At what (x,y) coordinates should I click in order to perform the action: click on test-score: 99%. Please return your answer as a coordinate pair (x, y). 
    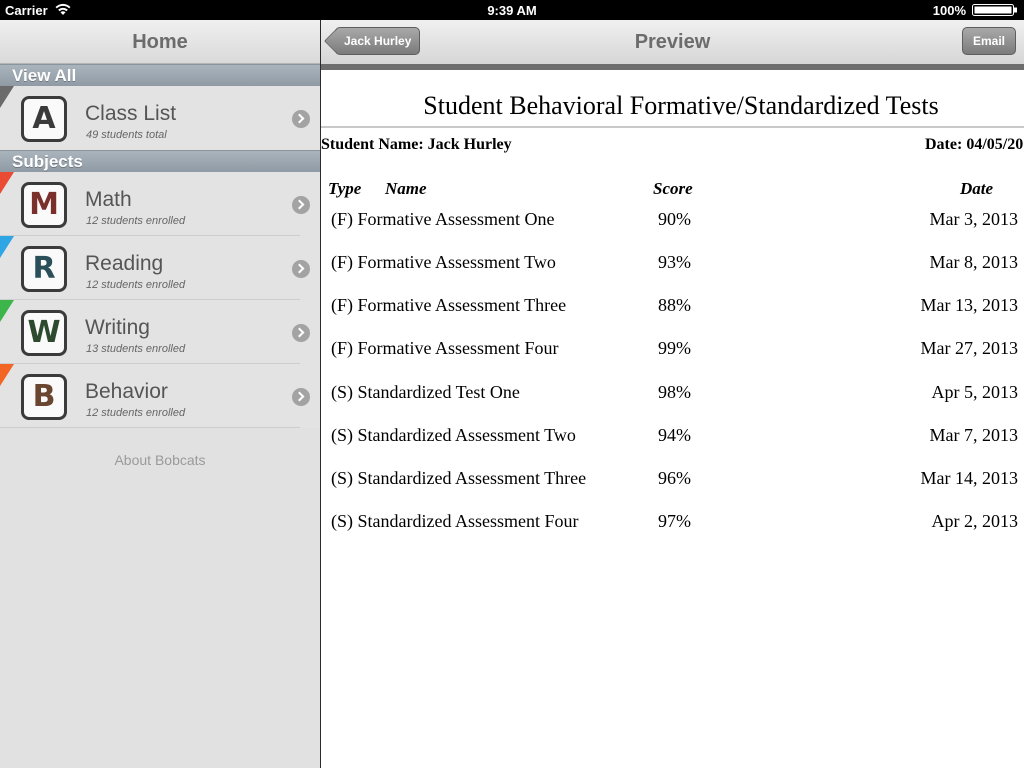
    Looking at the image, I should click on (674, 348).